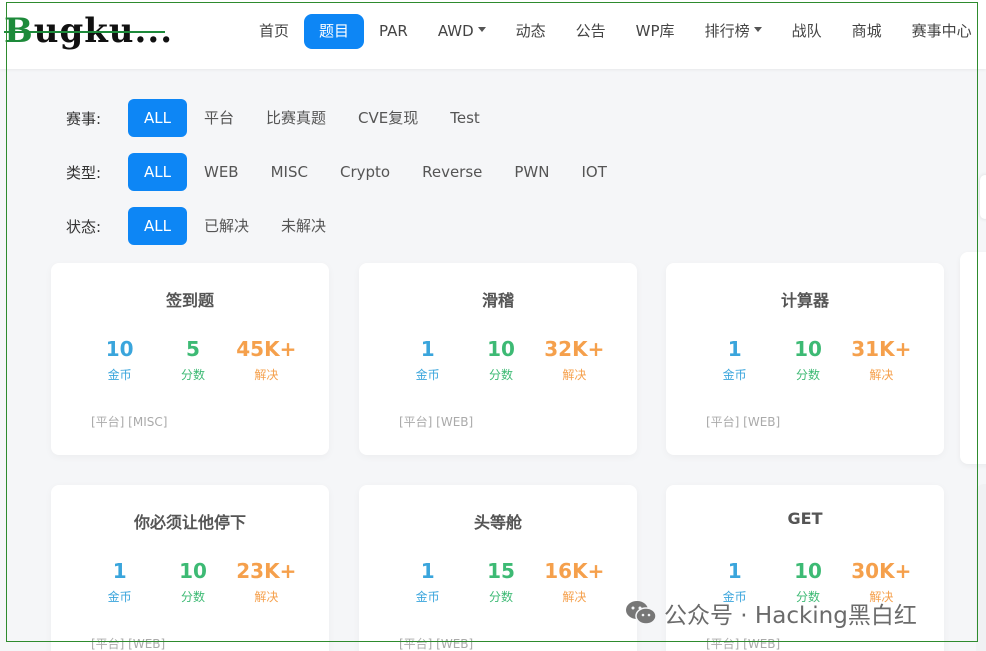  Describe the element at coordinates (189, 300) in the screenshot. I see `challenge-title: 签到题` at that location.